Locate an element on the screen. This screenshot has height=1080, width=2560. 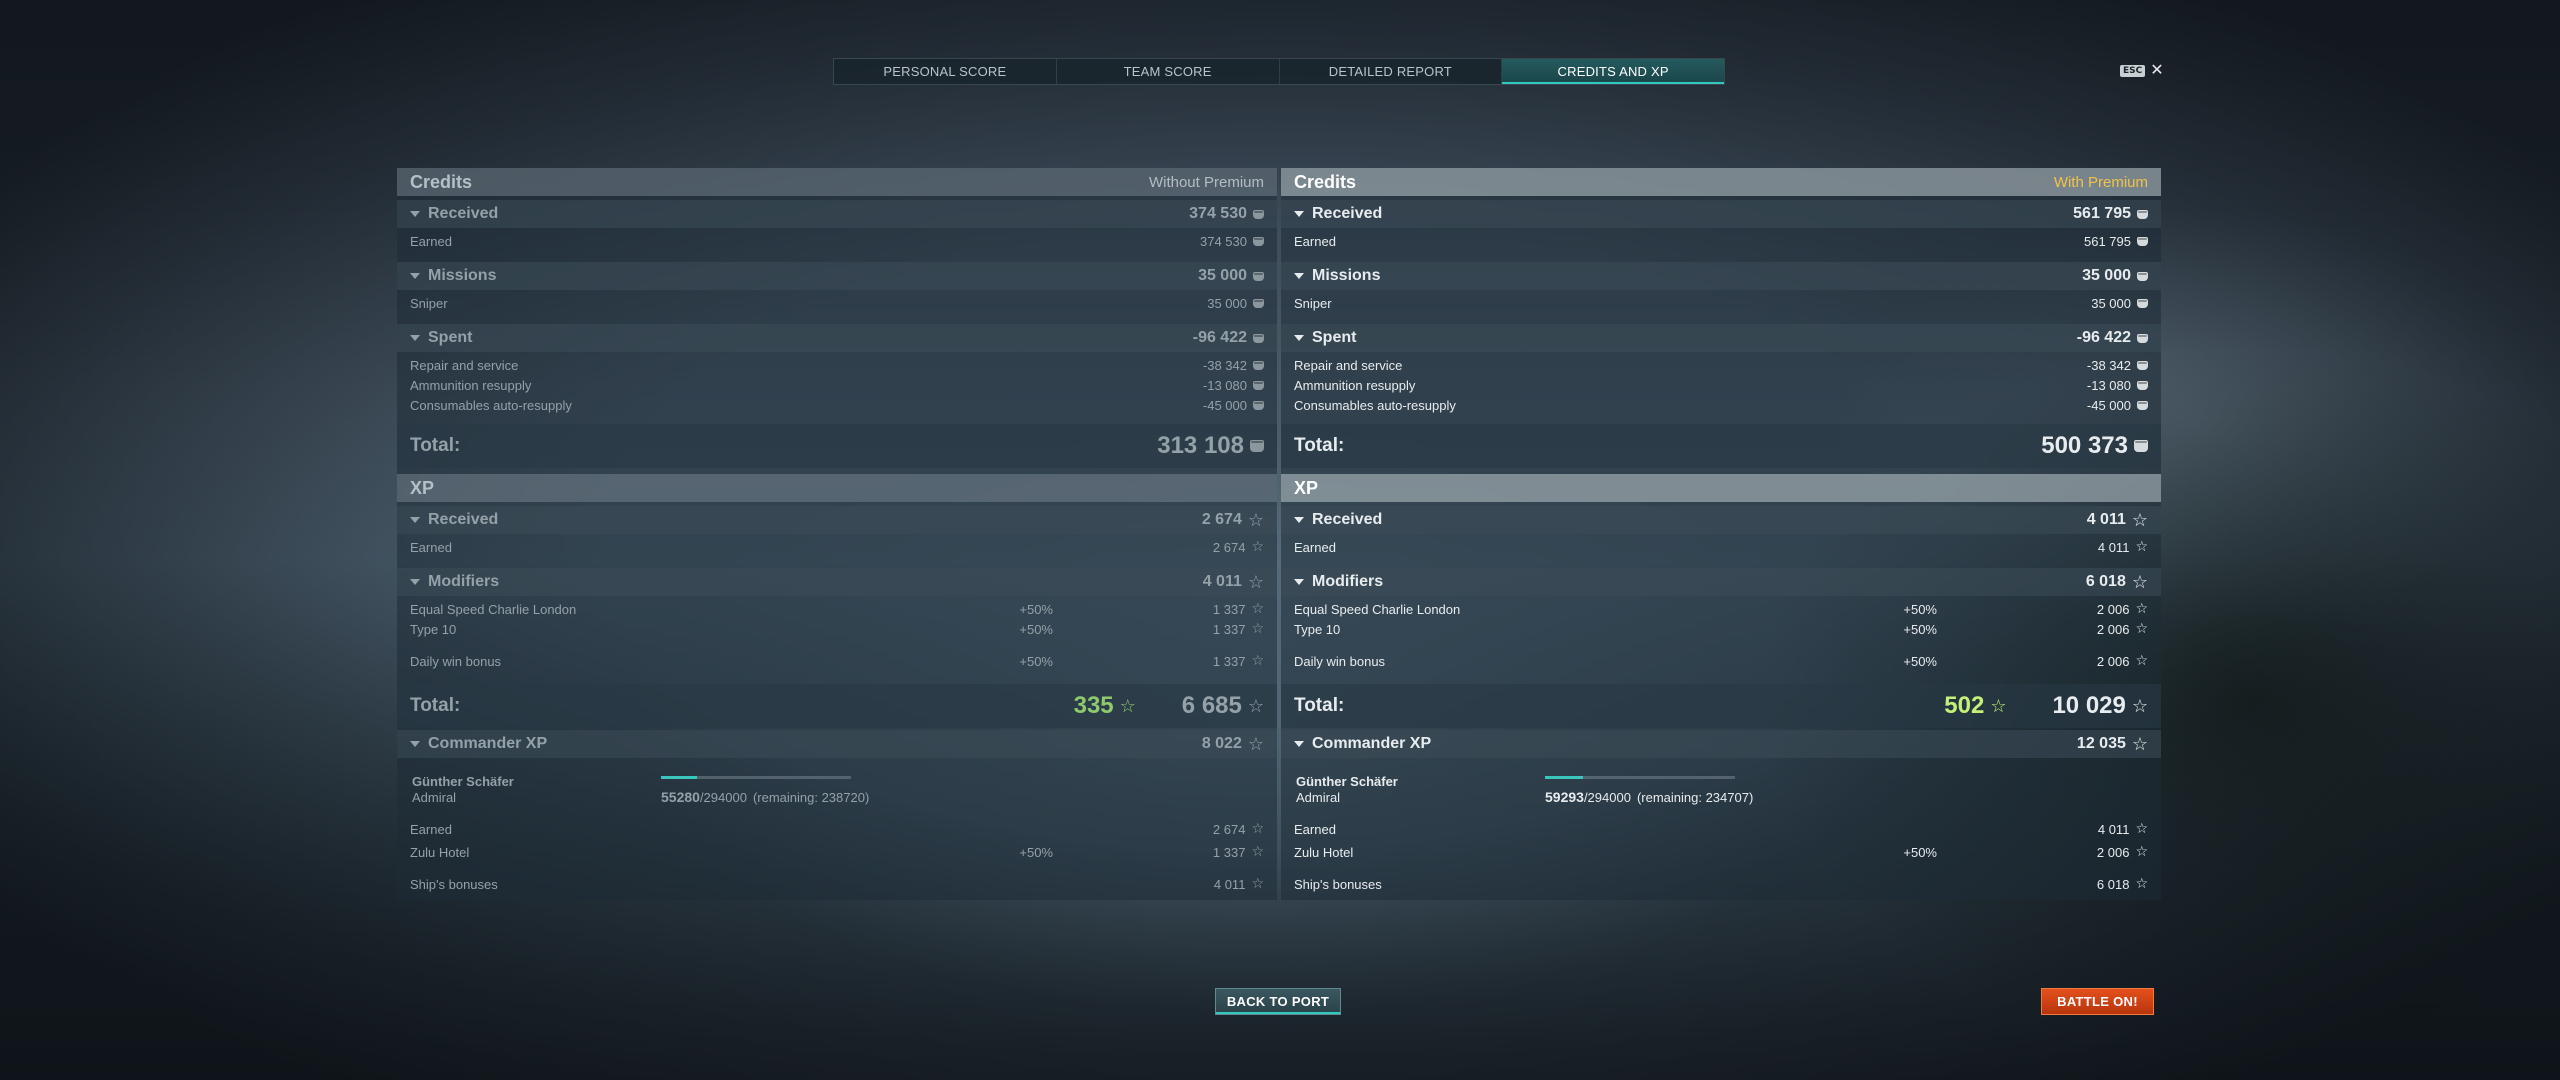
triangle-down-icon is located at coordinates (415, 338).